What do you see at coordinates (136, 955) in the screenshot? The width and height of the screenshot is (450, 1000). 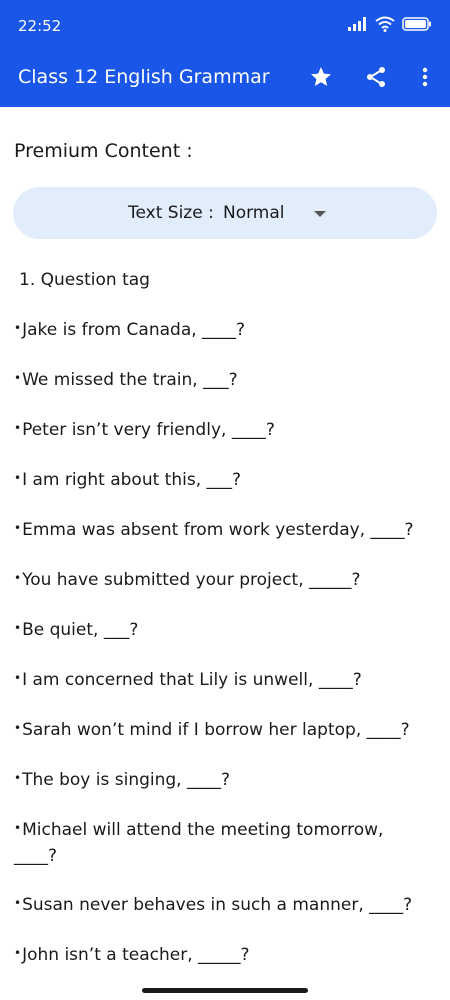 I see `question-text: John isn’t a teacher, _____?` at bounding box center [136, 955].